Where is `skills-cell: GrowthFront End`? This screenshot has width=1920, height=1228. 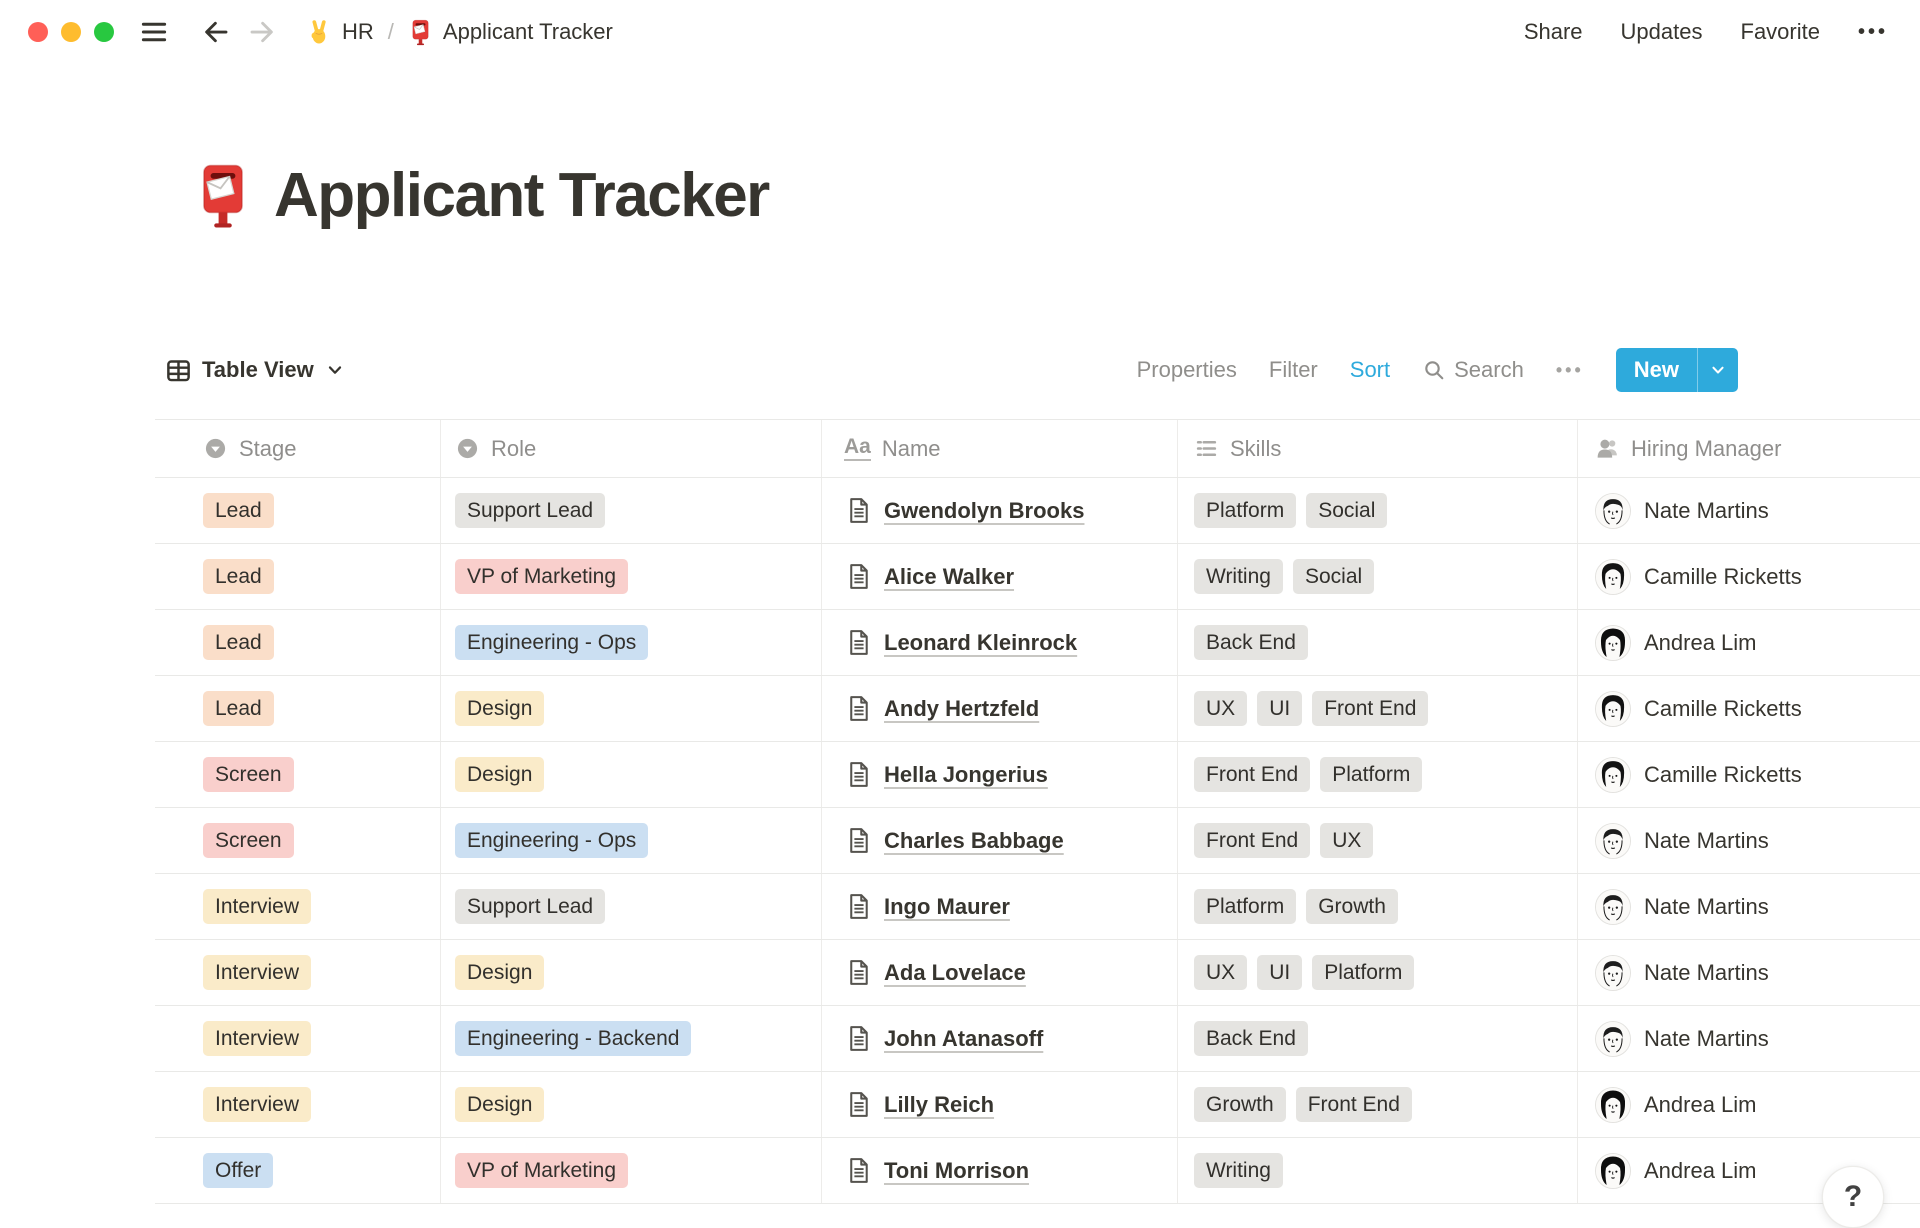 skills-cell: GrowthFront End is located at coordinates (1378, 1104).